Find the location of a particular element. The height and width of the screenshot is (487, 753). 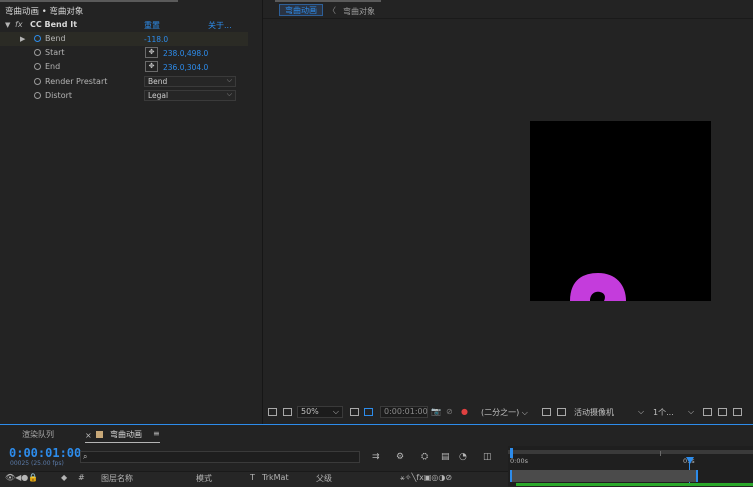

panel-menu-icon: ≡ is located at coordinates (156, 433).